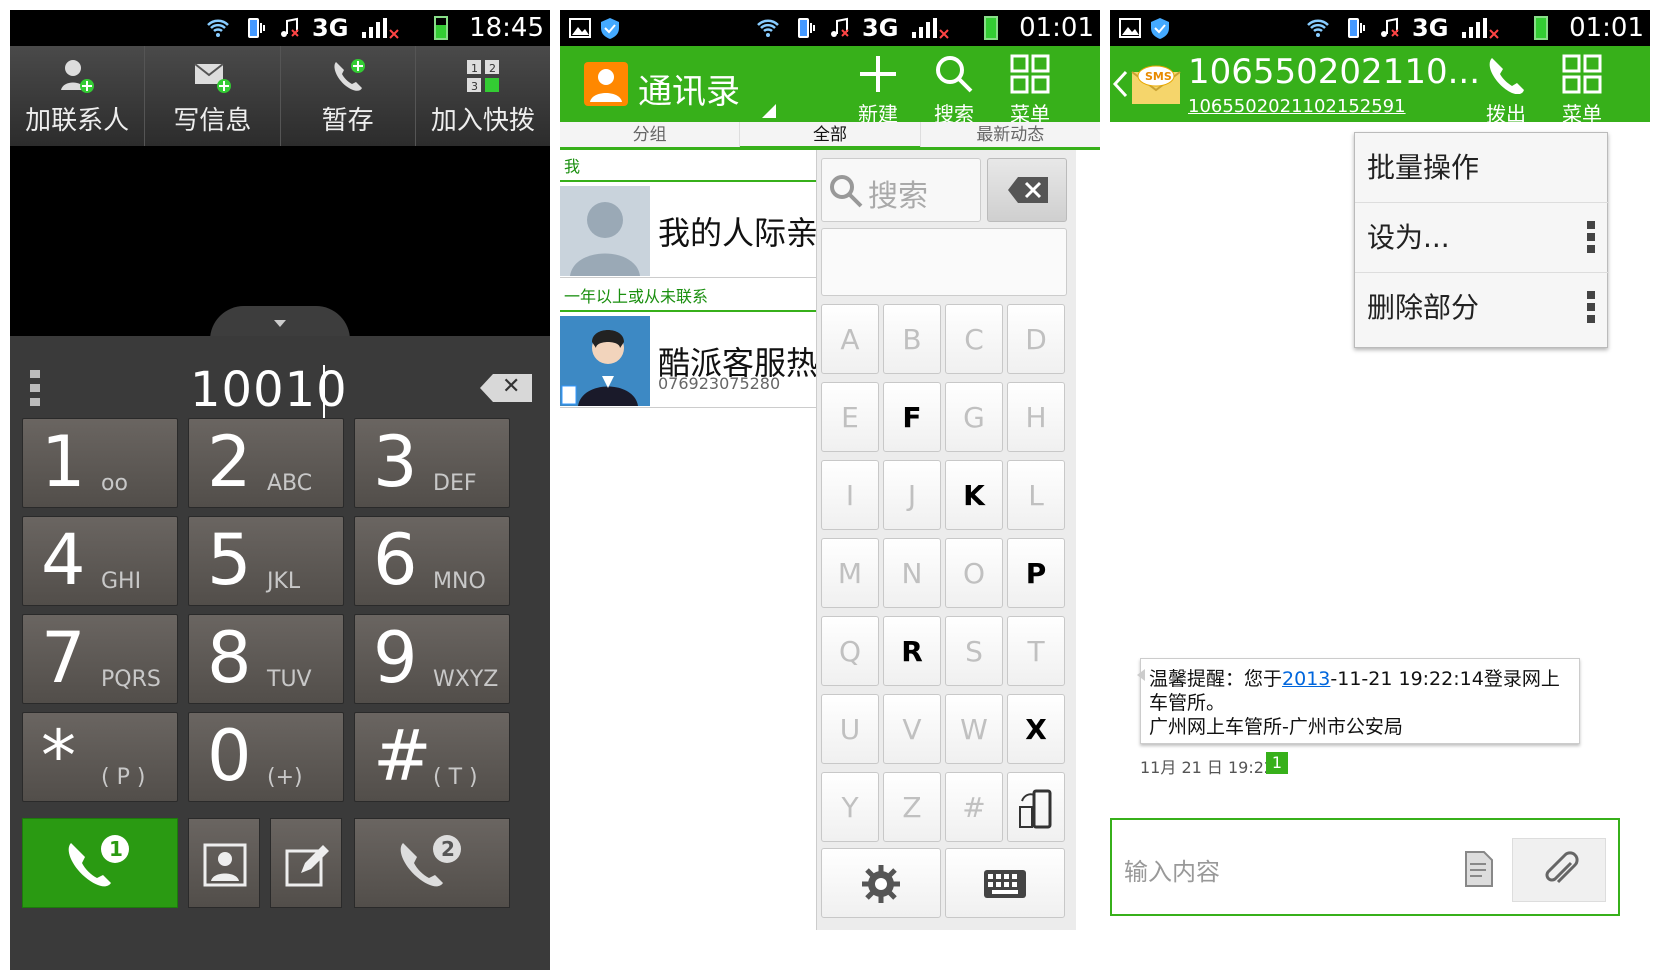 The image size is (1660, 980). What do you see at coordinates (1120, 84) in the screenshot?
I see `back-arrow-icon` at bounding box center [1120, 84].